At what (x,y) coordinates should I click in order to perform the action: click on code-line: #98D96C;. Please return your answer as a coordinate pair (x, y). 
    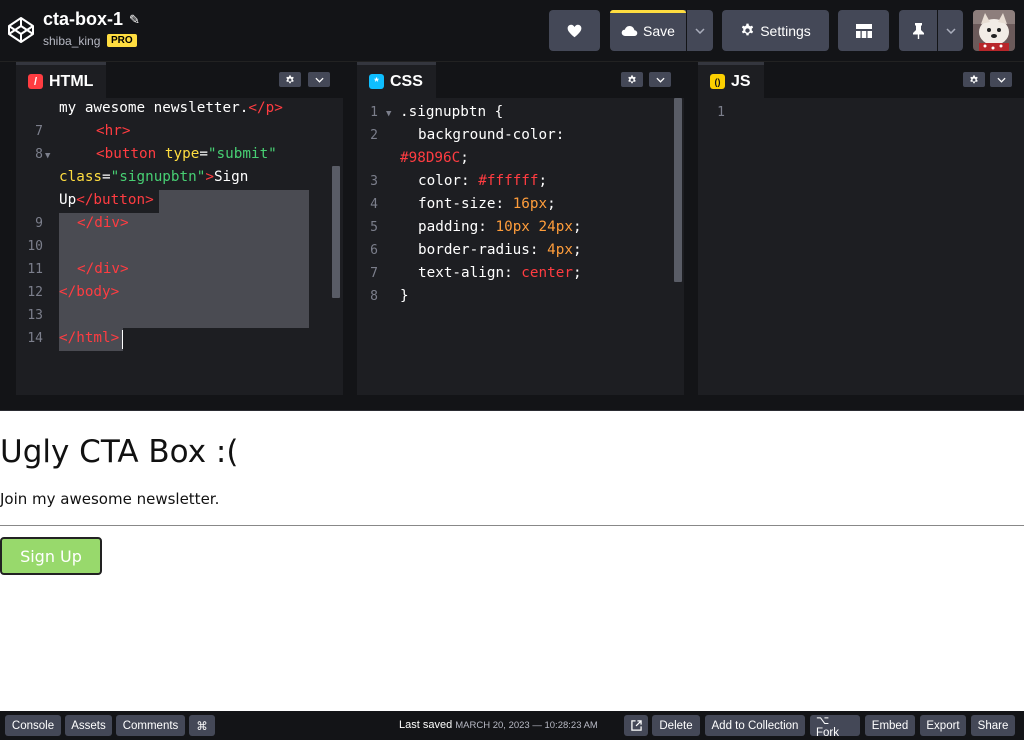
    Looking at the image, I should click on (434, 158).